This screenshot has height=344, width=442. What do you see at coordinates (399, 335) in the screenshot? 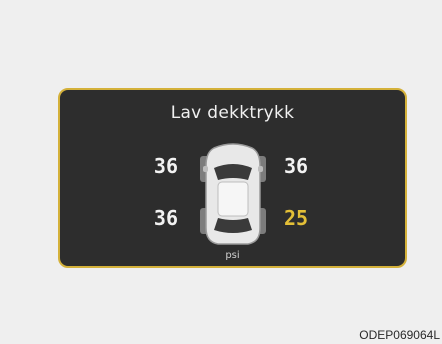
I see `figure-code: ODEP069064L` at bounding box center [399, 335].